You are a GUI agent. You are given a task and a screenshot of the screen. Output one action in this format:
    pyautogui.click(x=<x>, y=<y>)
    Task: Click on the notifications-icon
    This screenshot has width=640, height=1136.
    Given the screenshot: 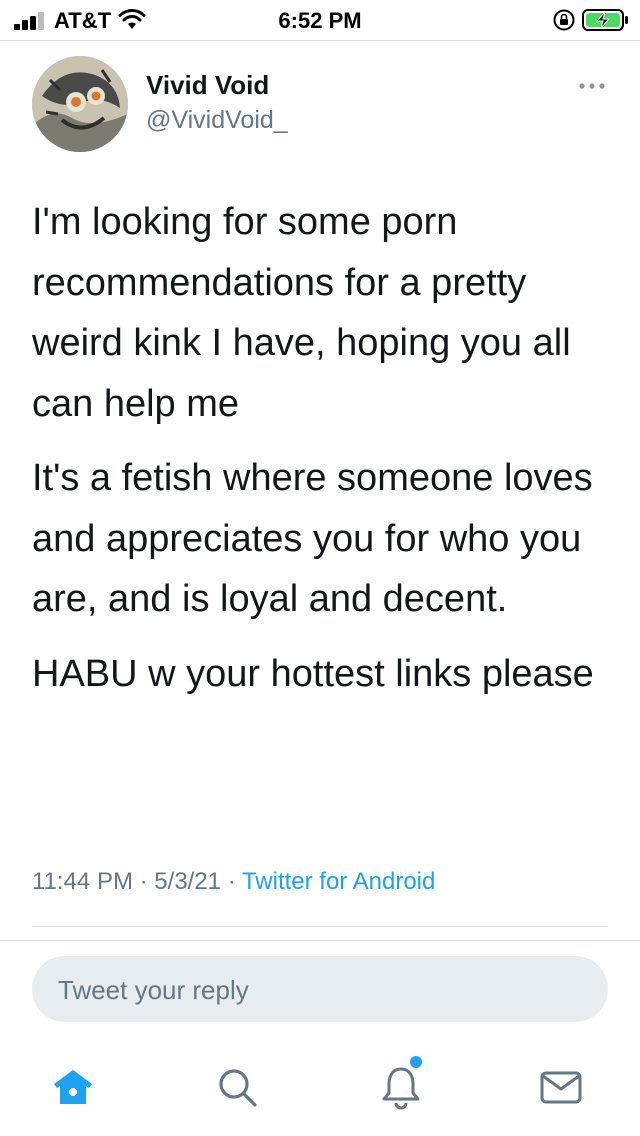 What is the action you would take?
    pyautogui.click(x=401, y=1087)
    